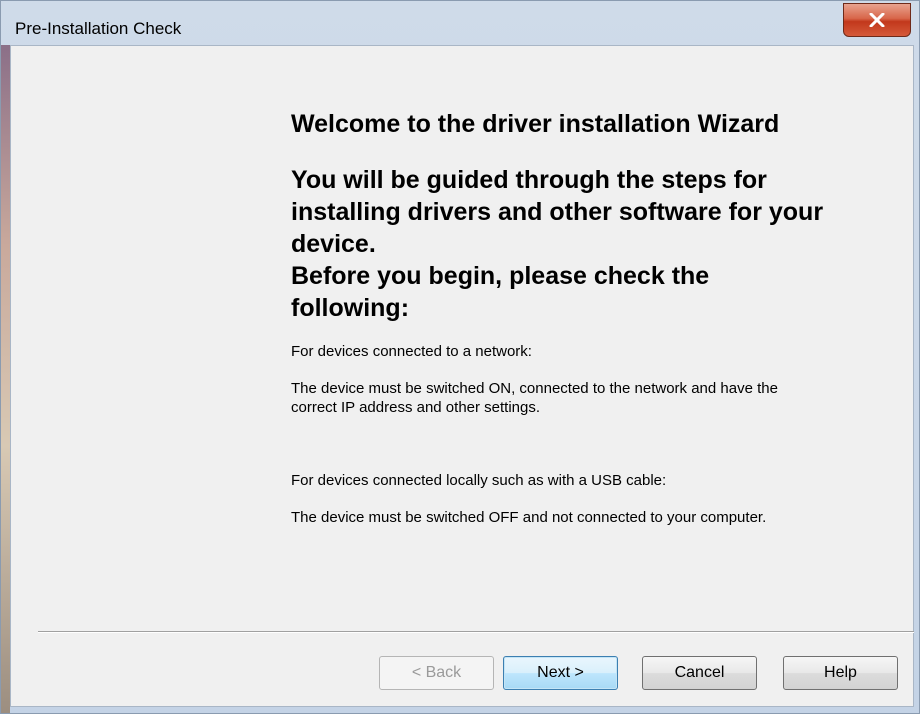 This screenshot has width=920, height=714. I want to click on back-button: < Back, so click(436, 673).